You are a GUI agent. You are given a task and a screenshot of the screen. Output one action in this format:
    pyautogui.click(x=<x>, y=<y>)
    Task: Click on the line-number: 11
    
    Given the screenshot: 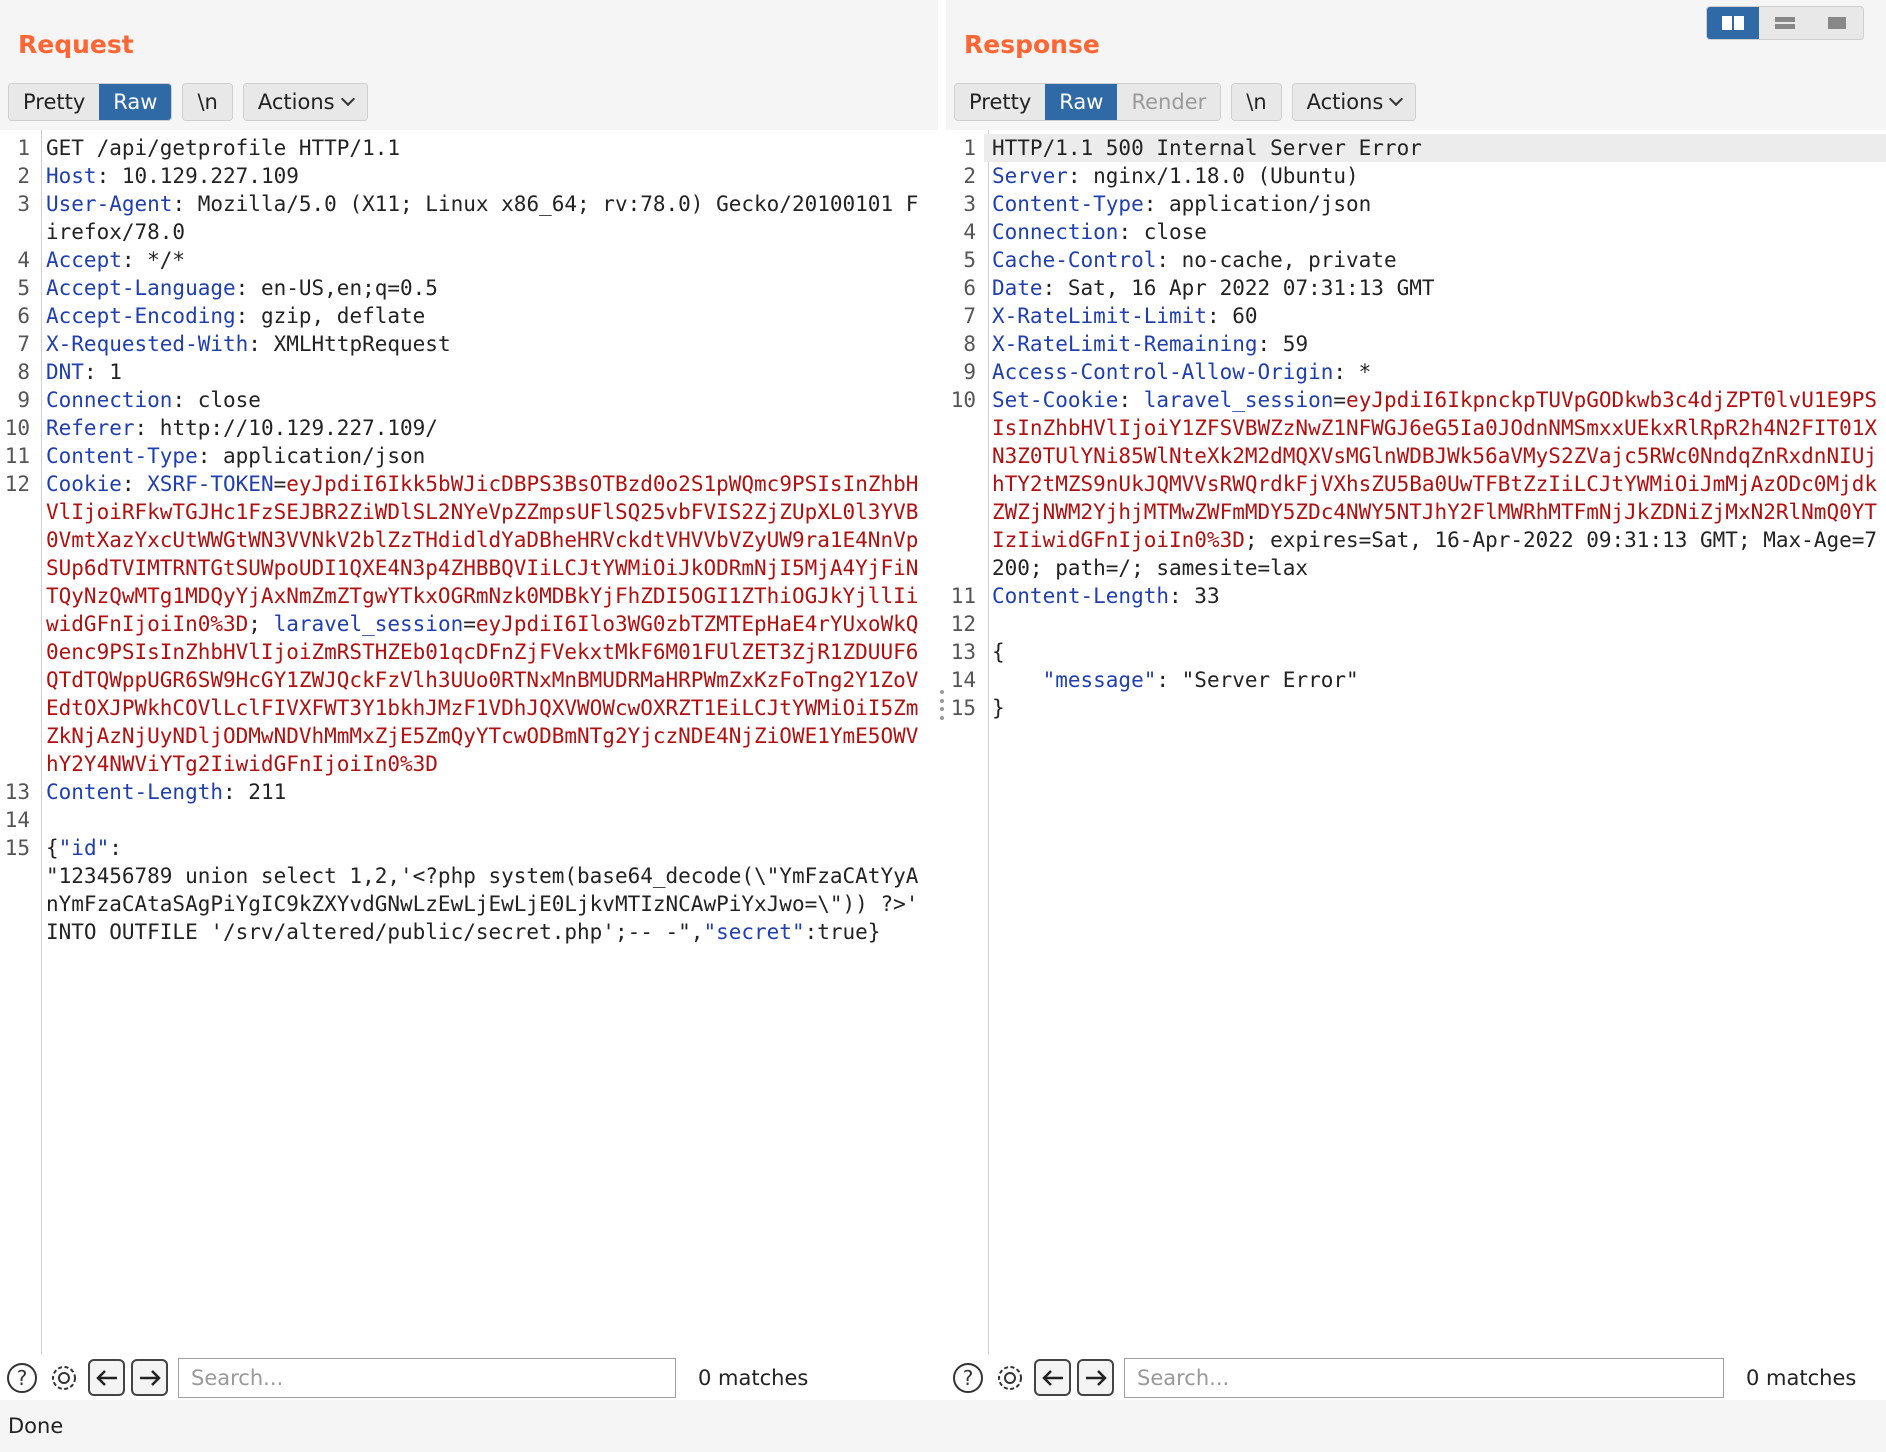 What is the action you would take?
    pyautogui.click(x=963, y=596)
    